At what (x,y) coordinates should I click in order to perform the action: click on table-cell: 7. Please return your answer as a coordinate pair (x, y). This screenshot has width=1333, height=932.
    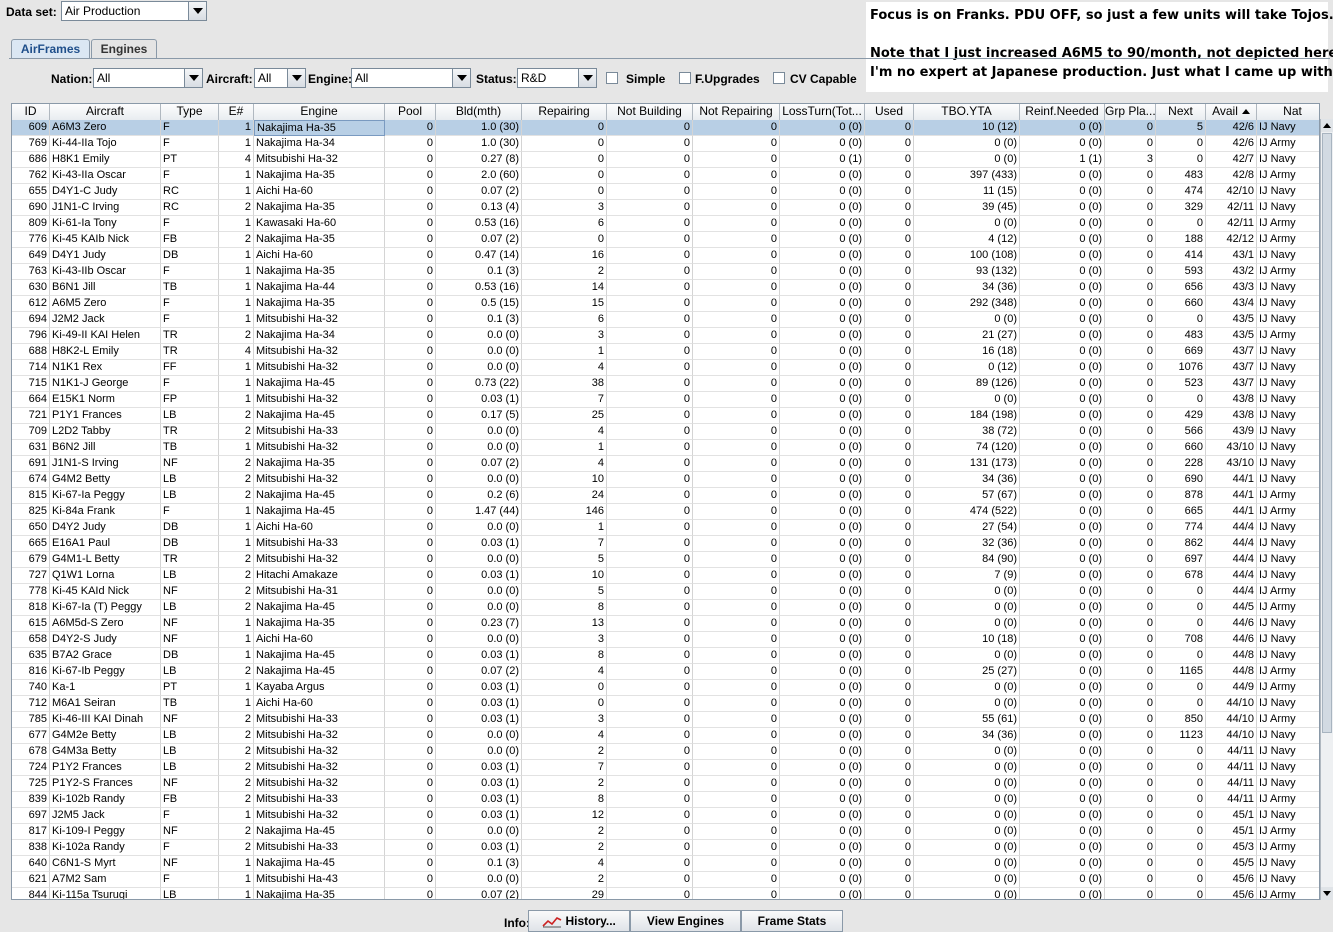
    Looking at the image, I should click on (564, 544).